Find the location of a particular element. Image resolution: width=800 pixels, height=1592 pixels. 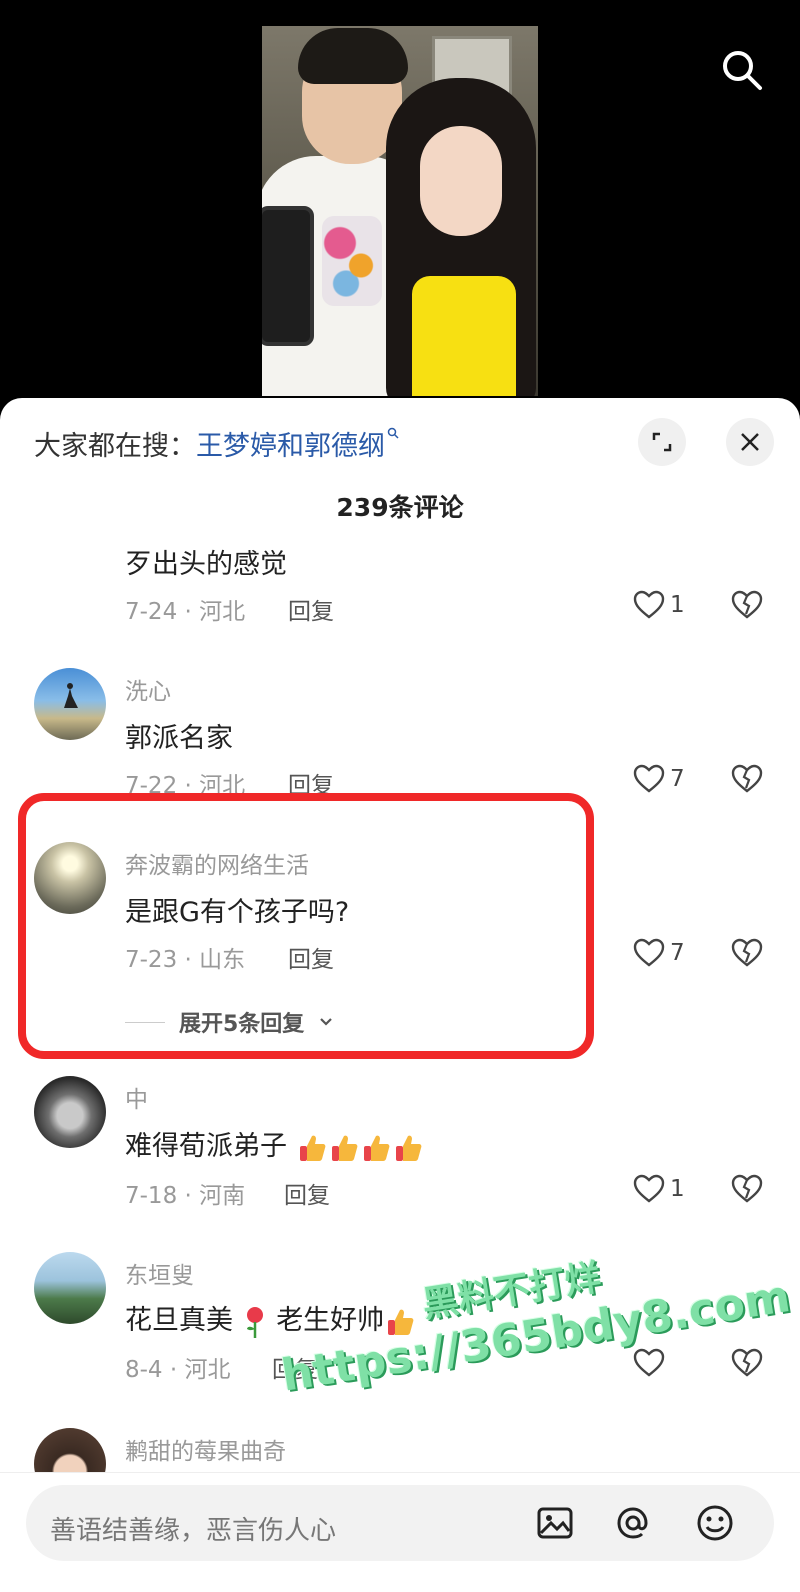

hot-search-prefix: 大家都在搜： is located at coordinates (115, 446).